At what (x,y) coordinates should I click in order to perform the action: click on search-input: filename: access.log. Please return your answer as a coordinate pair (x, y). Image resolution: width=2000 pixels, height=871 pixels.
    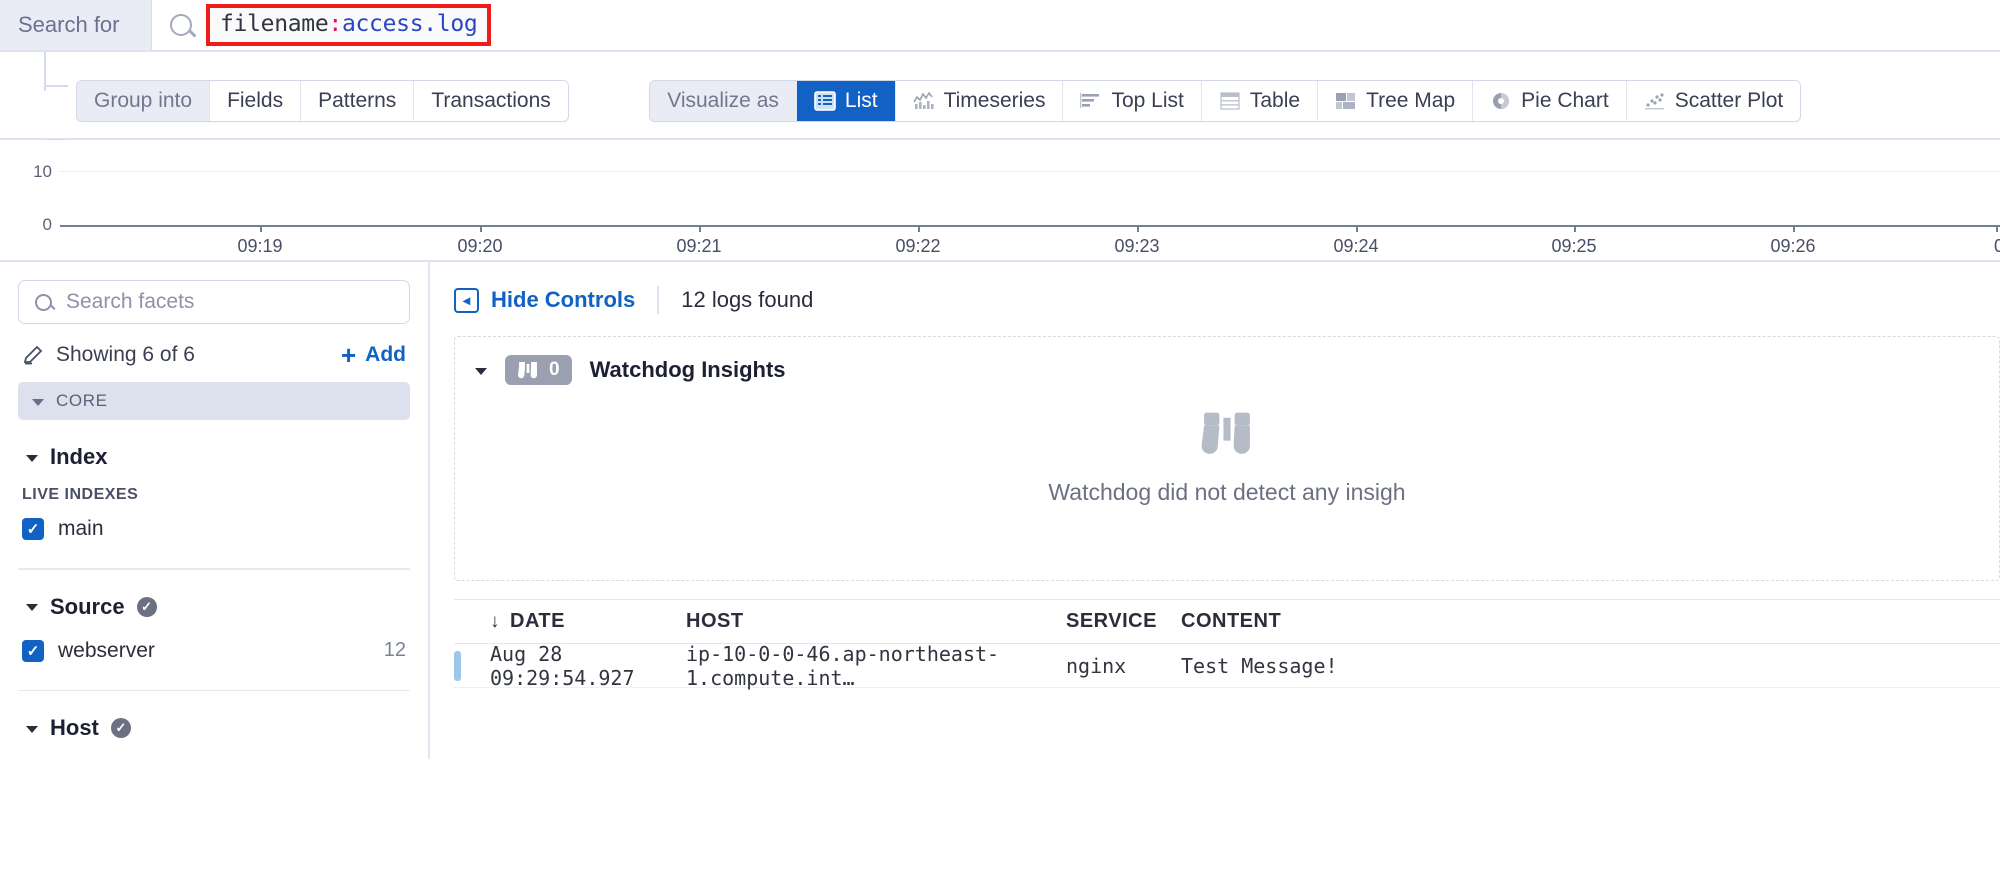
    Looking at the image, I should click on (1076, 25).